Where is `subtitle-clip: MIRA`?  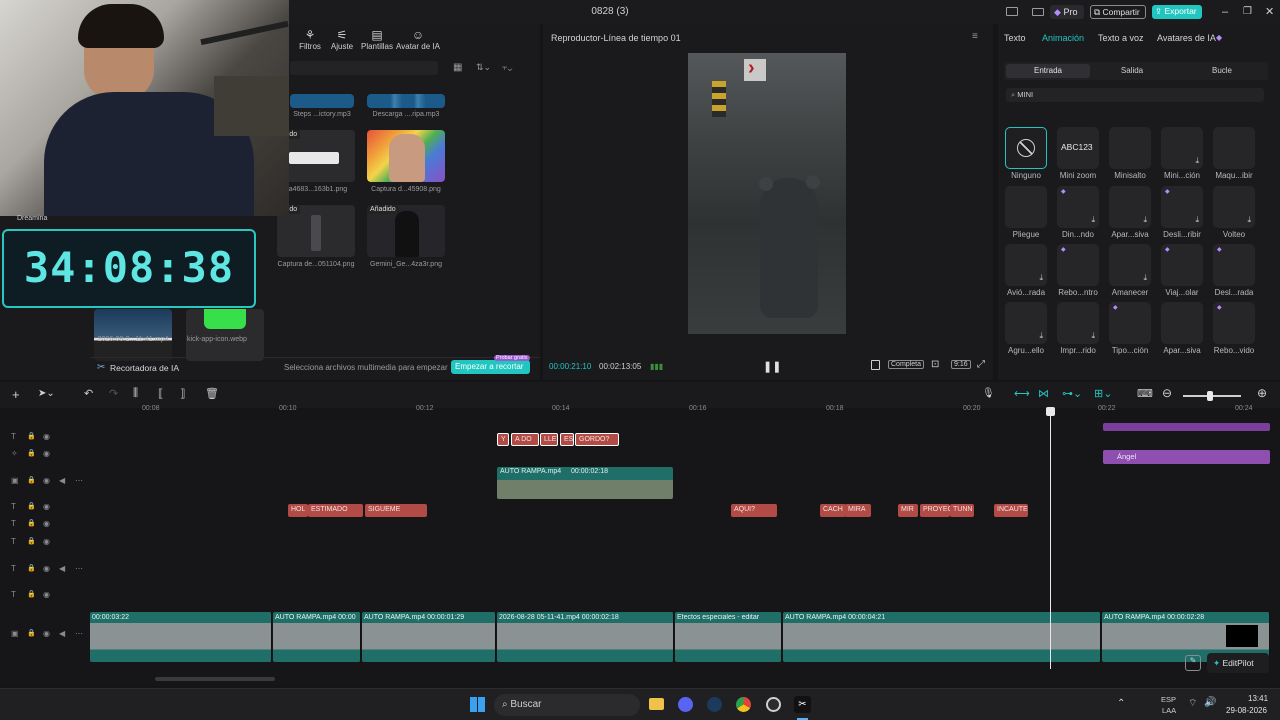 subtitle-clip: MIRA is located at coordinates (858, 510).